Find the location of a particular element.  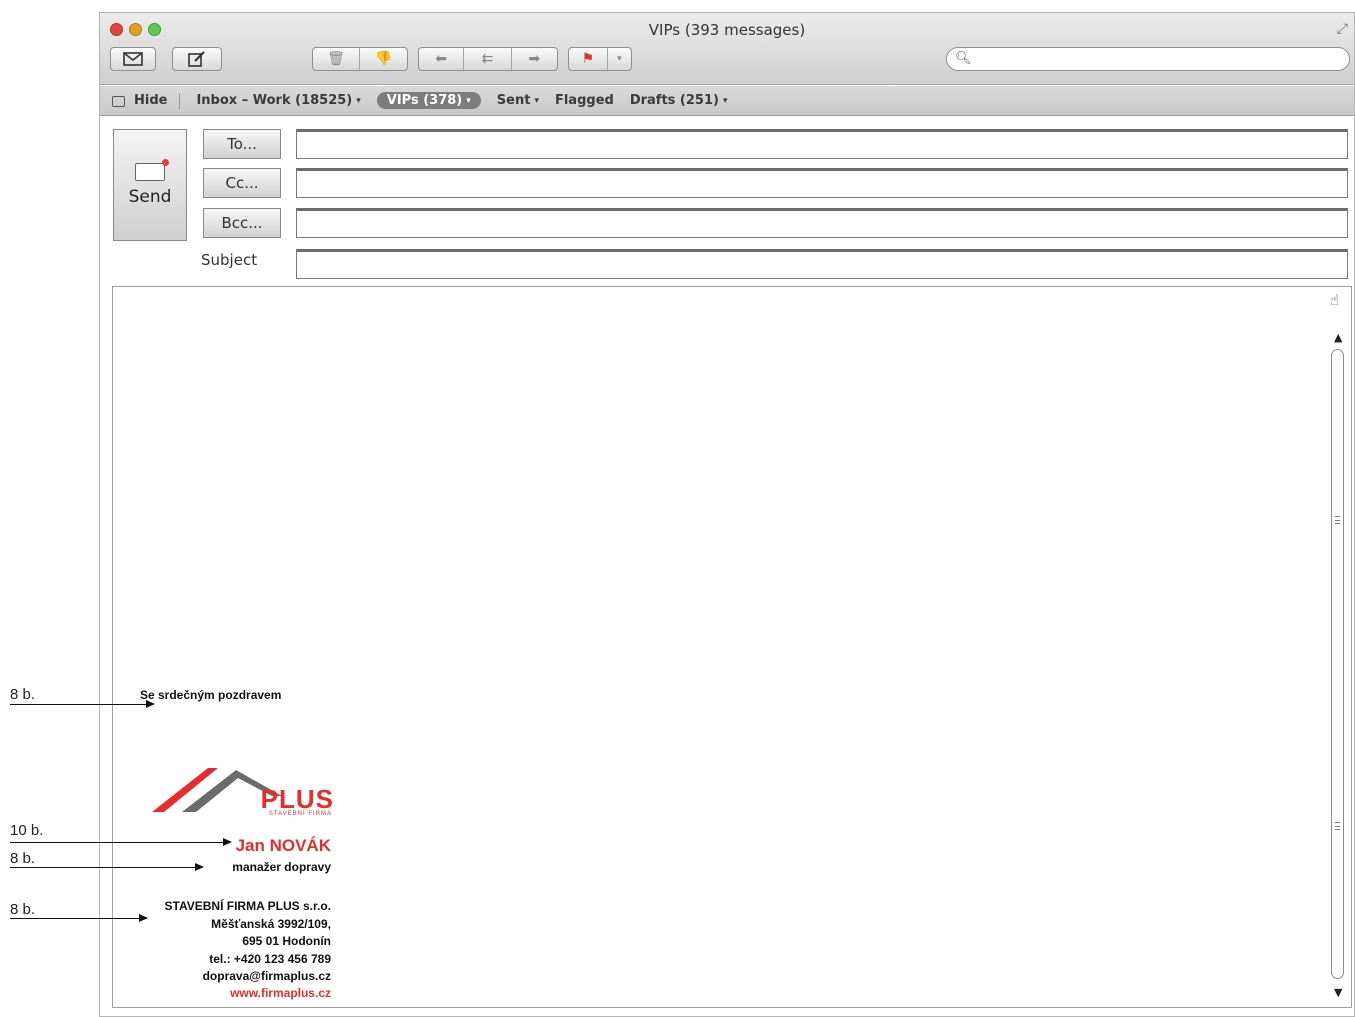

favorites-divider is located at coordinates (180, 100).